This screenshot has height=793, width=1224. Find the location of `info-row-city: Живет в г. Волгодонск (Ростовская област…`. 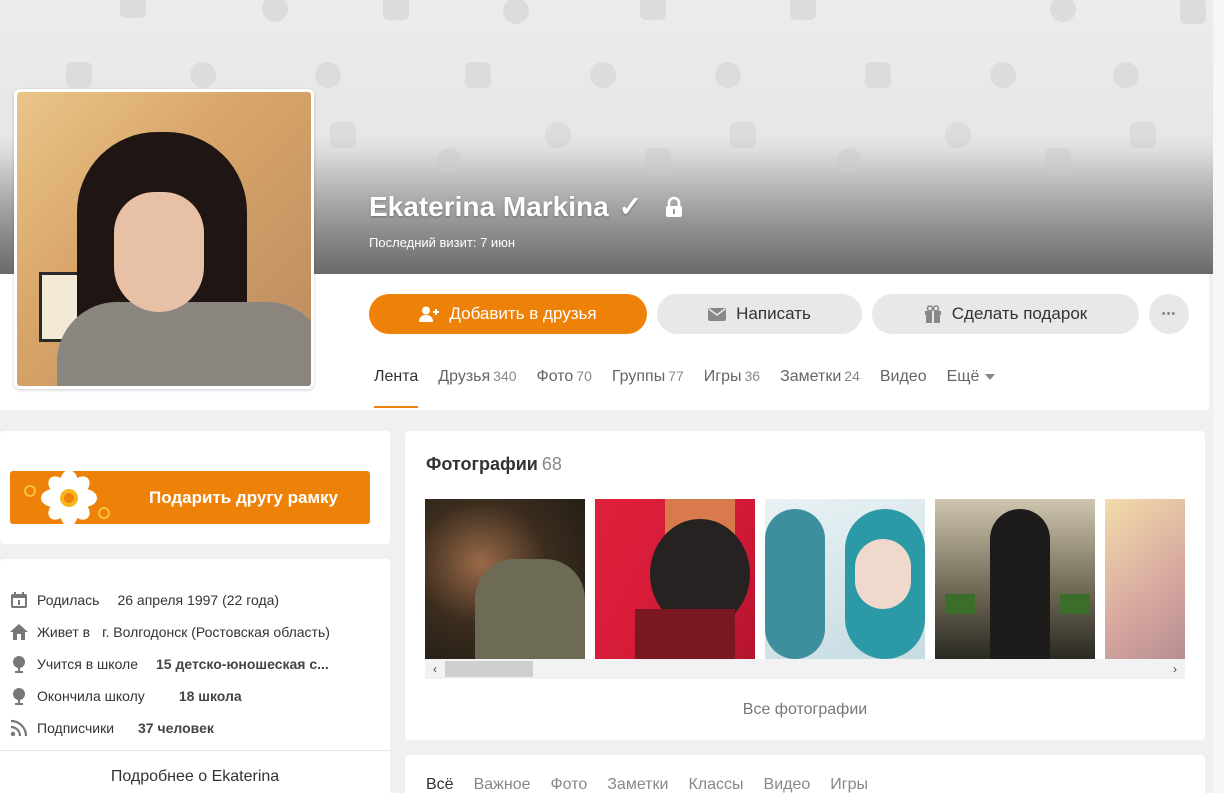

info-row-city: Живет в г. Волгодонск (Ростовская област… is located at coordinates (170, 632).